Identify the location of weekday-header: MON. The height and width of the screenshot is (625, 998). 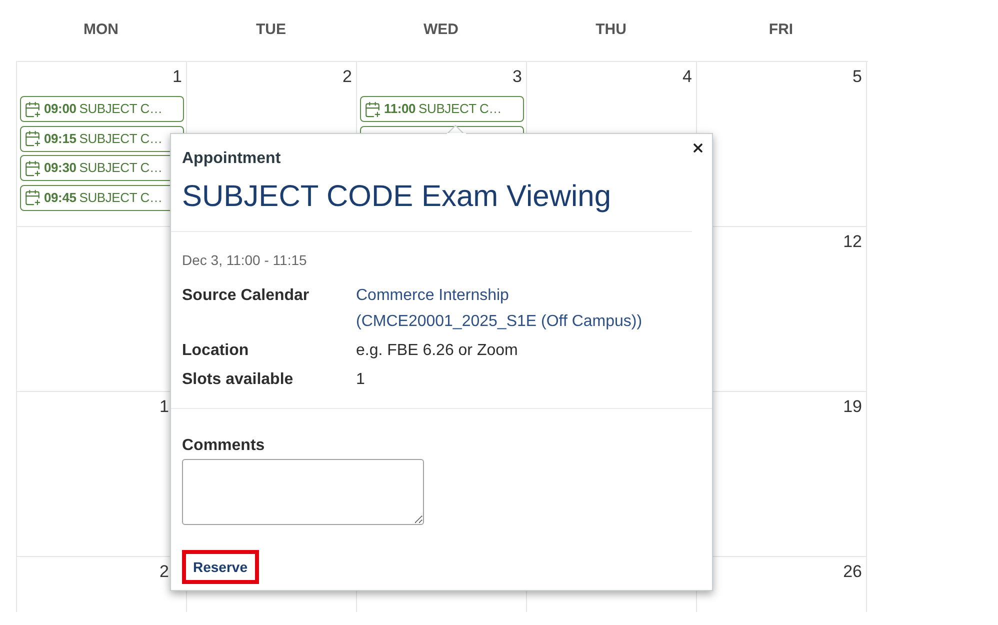
(101, 30).